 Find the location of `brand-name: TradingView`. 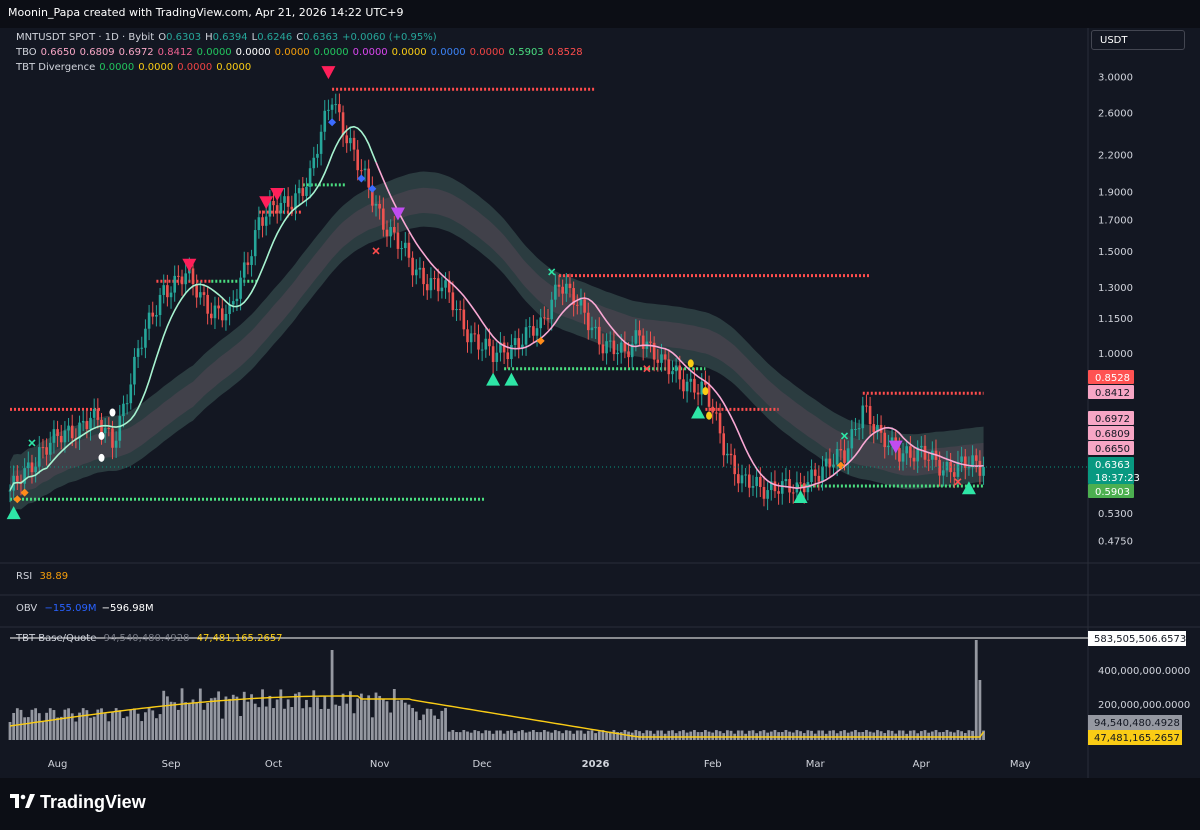

brand-name: TradingView is located at coordinates (93, 802).